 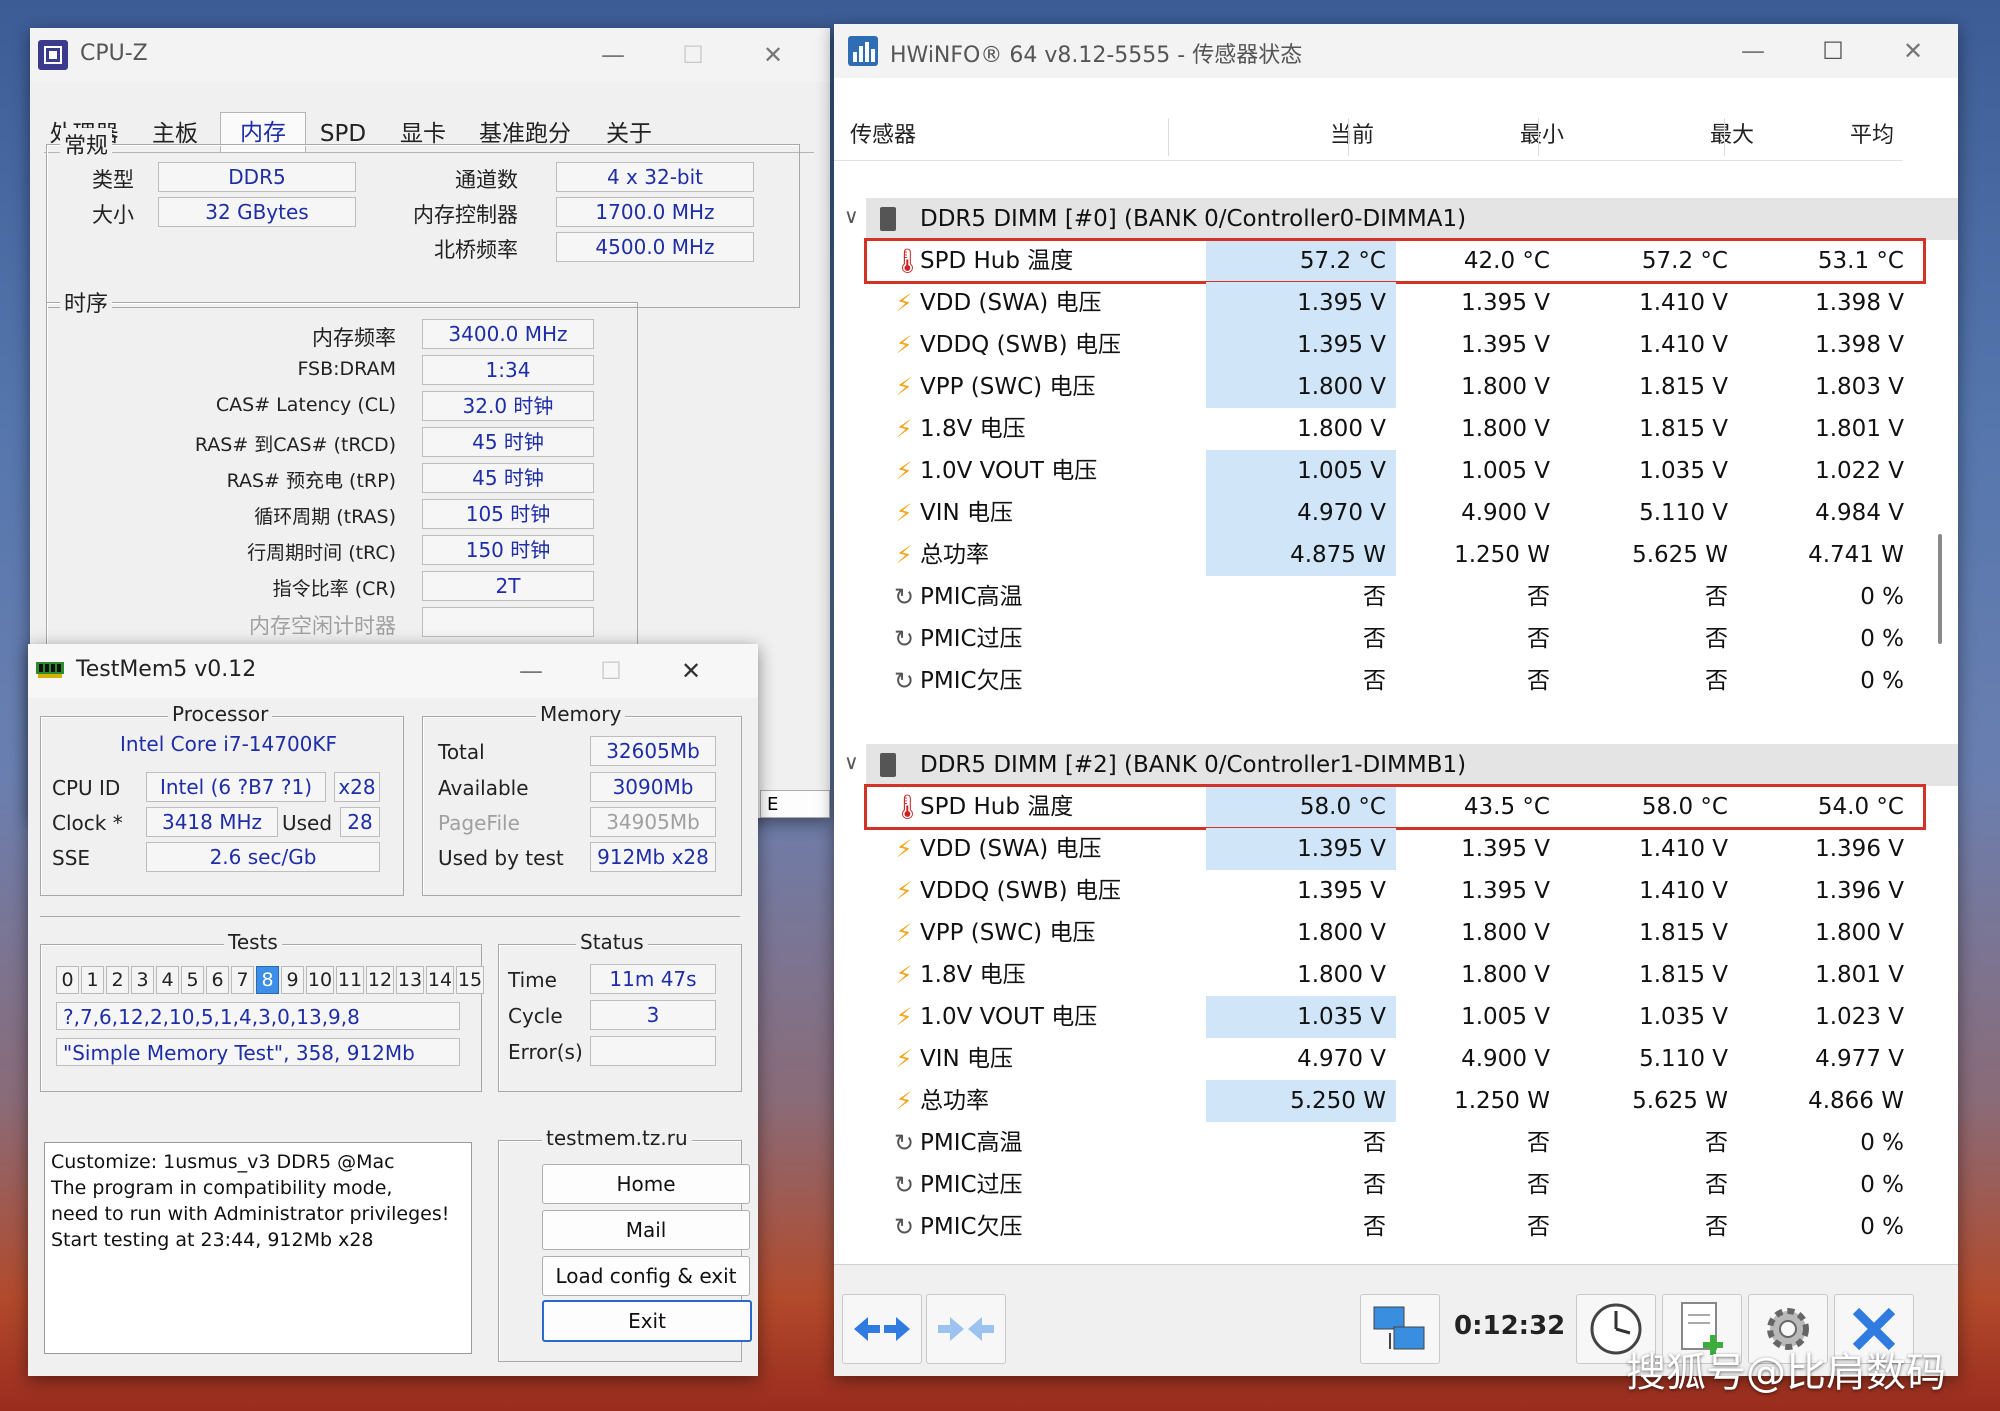 What do you see at coordinates (653, 979) in the screenshot?
I see `time-value: 11m 47s` at bounding box center [653, 979].